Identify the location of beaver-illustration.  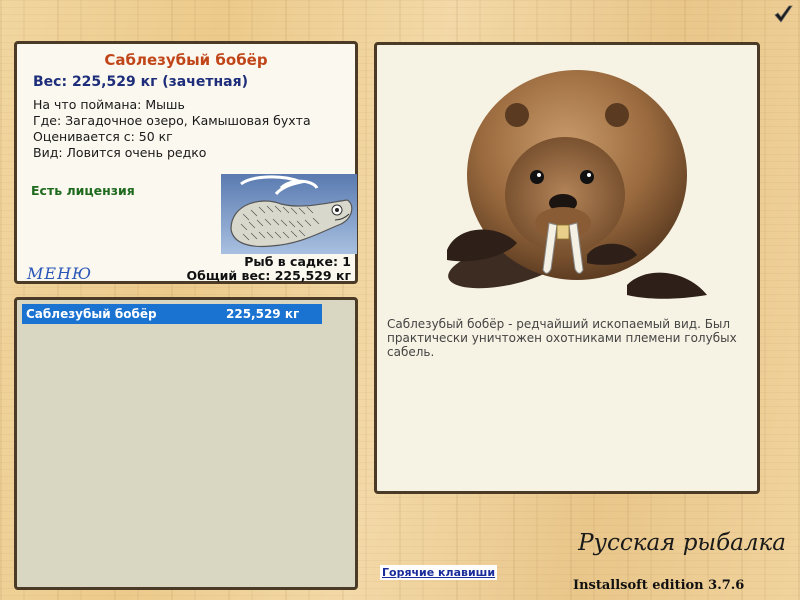
(577, 184).